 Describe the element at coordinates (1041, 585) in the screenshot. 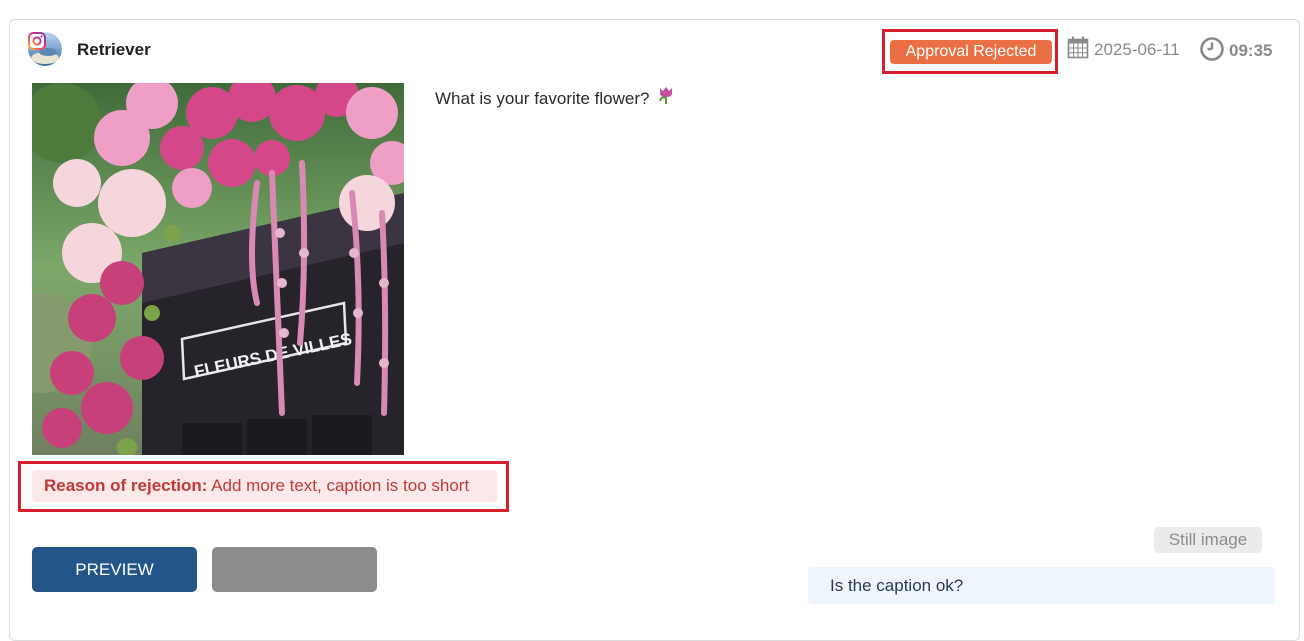

I see `comment-bubble: Is the caption ok?` at that location.